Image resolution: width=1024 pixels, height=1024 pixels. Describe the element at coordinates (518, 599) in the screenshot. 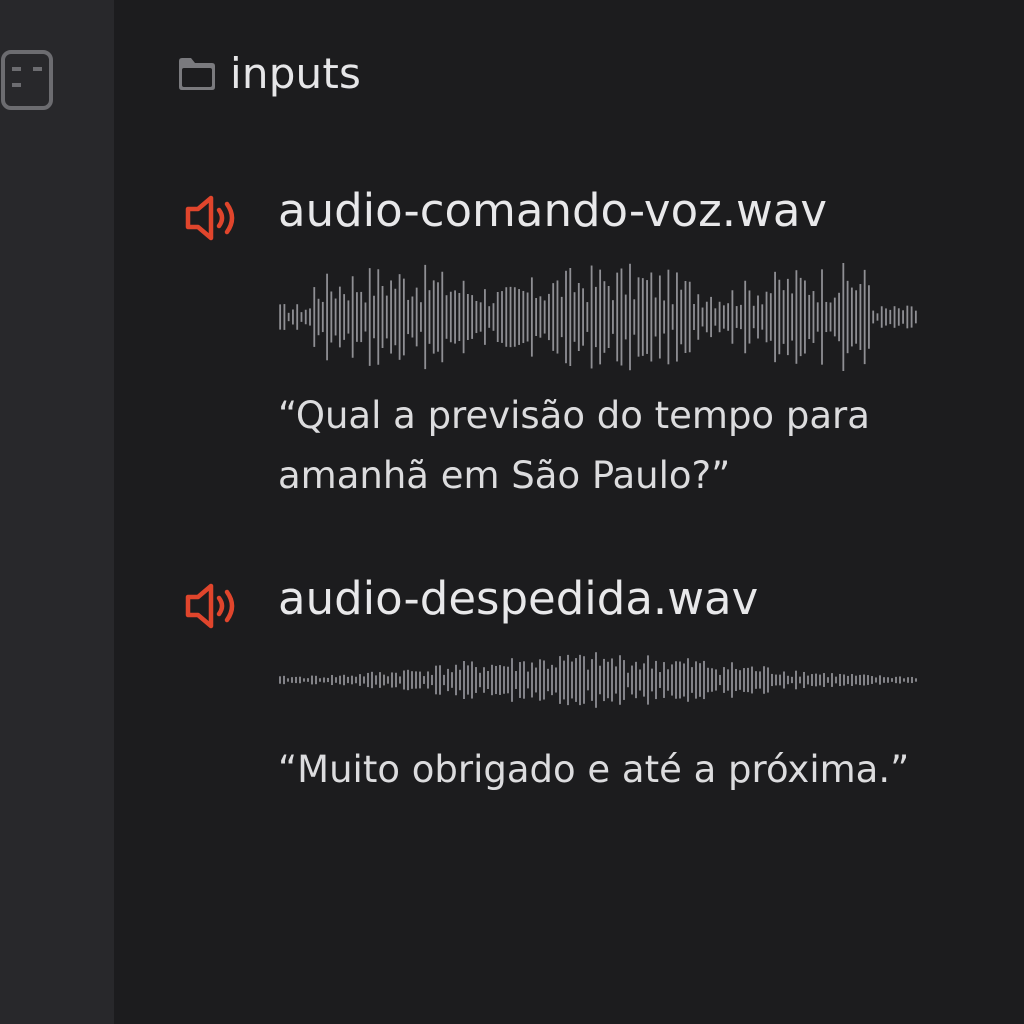

I see `file-name: audio-despedida.wav` at that location.